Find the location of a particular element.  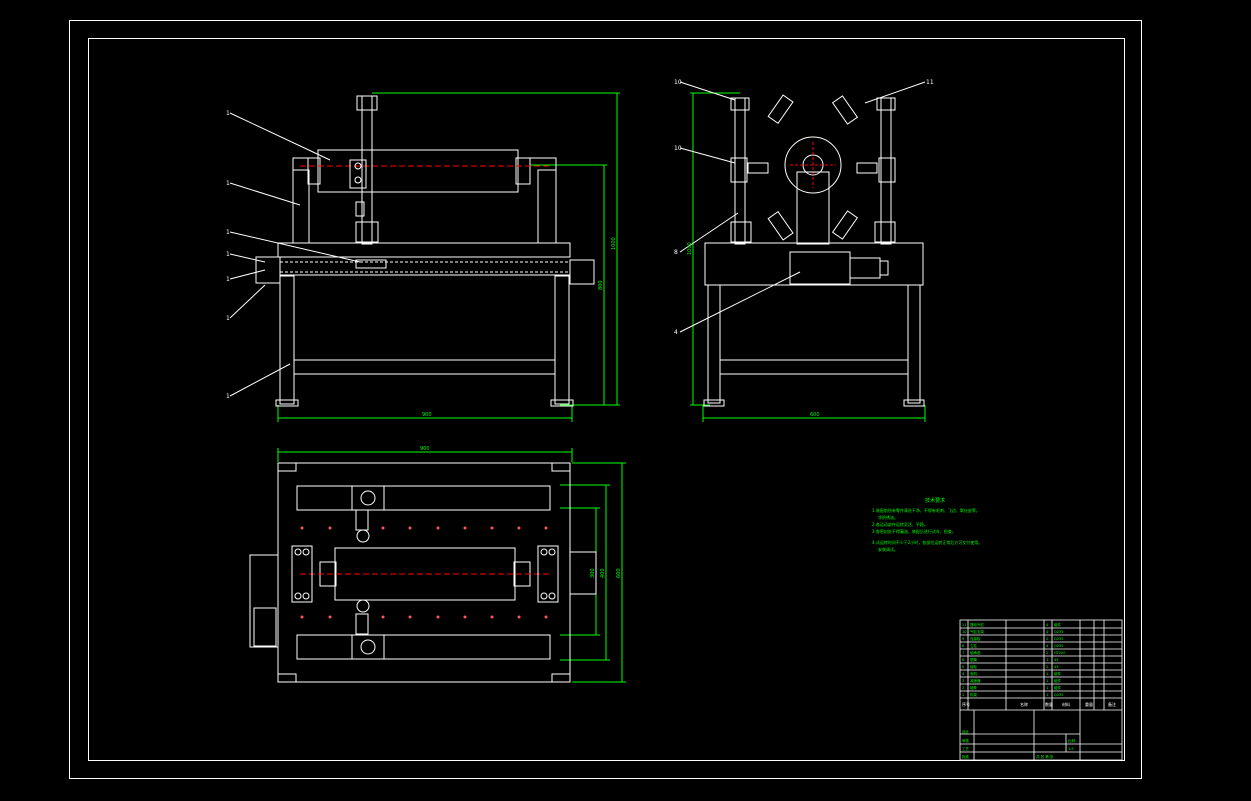

notes-line: 3.各密封处不得漏油，装配后进行试车，检查。 is located at coordinates (914, 531).